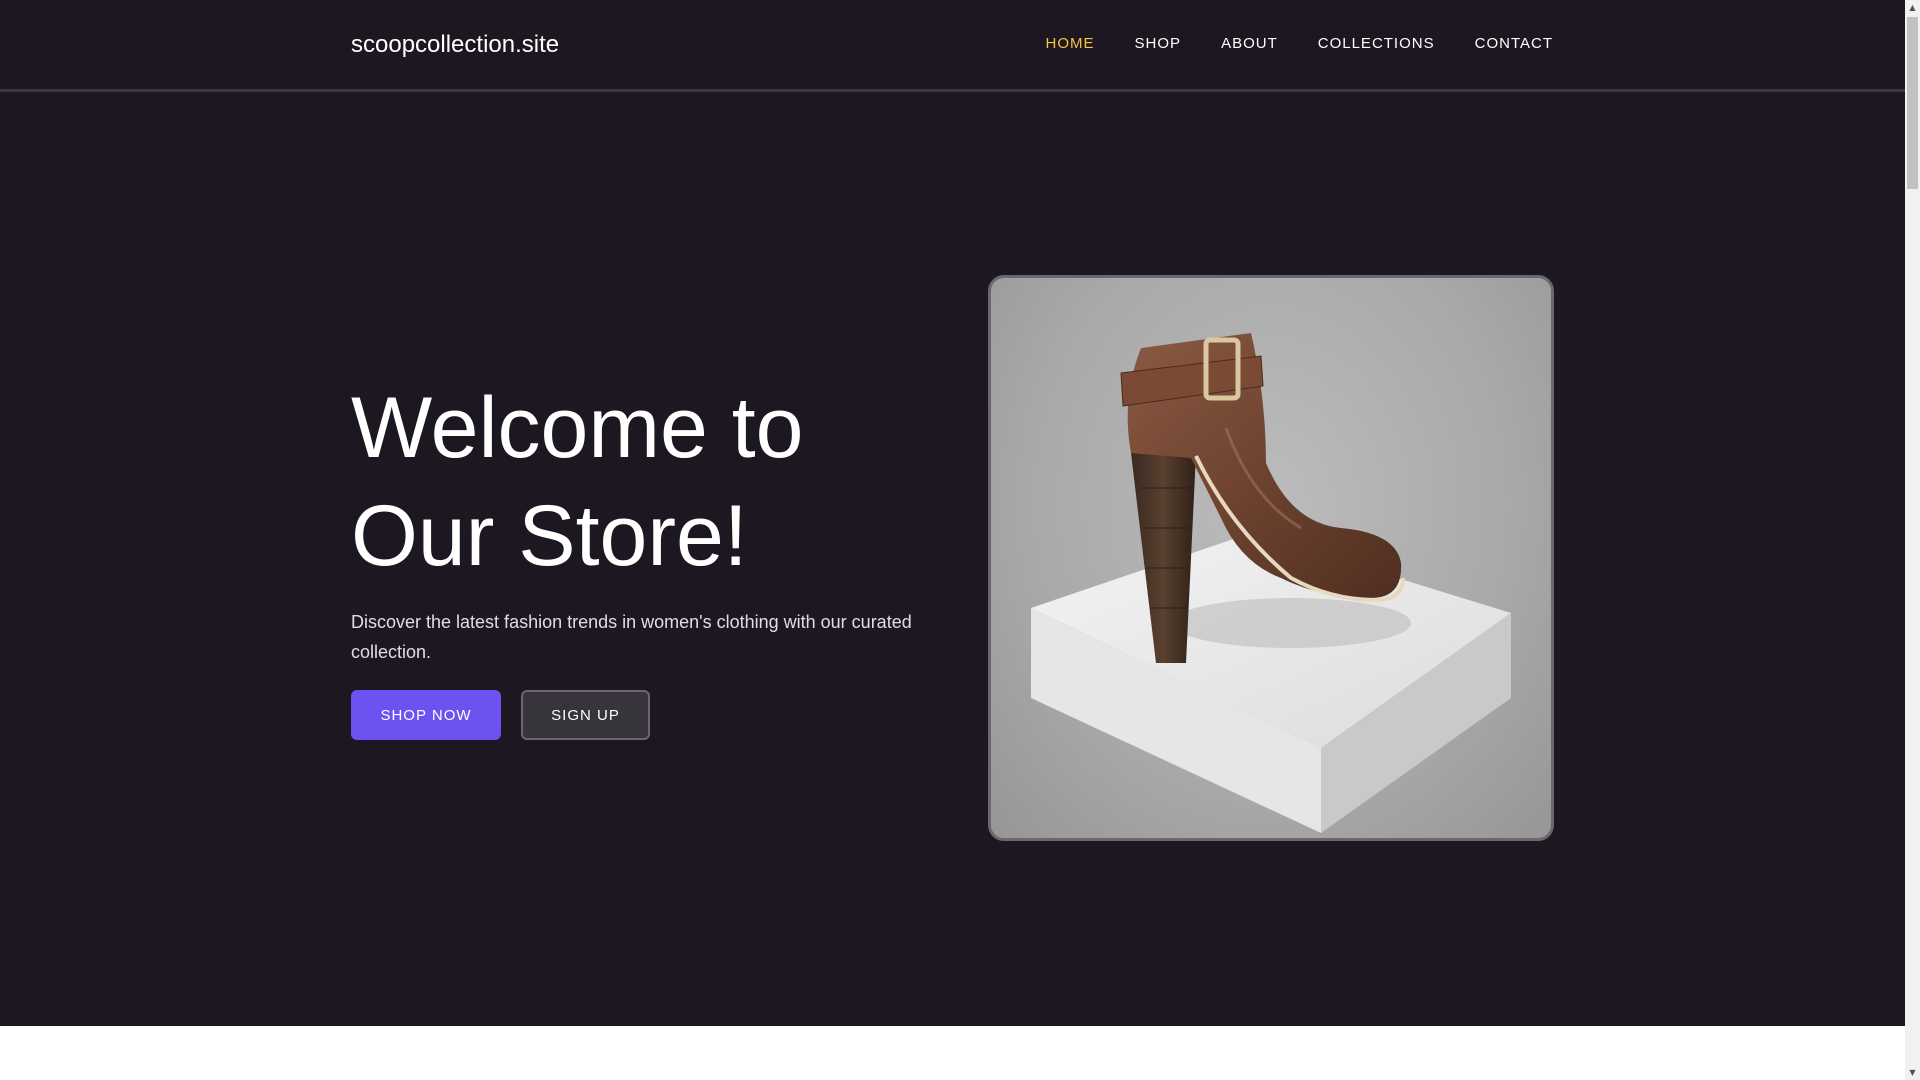 This screenshot has height=1080, width=1920. I want to click on hero-title-line-1: Welcome to, so click(577, 428).